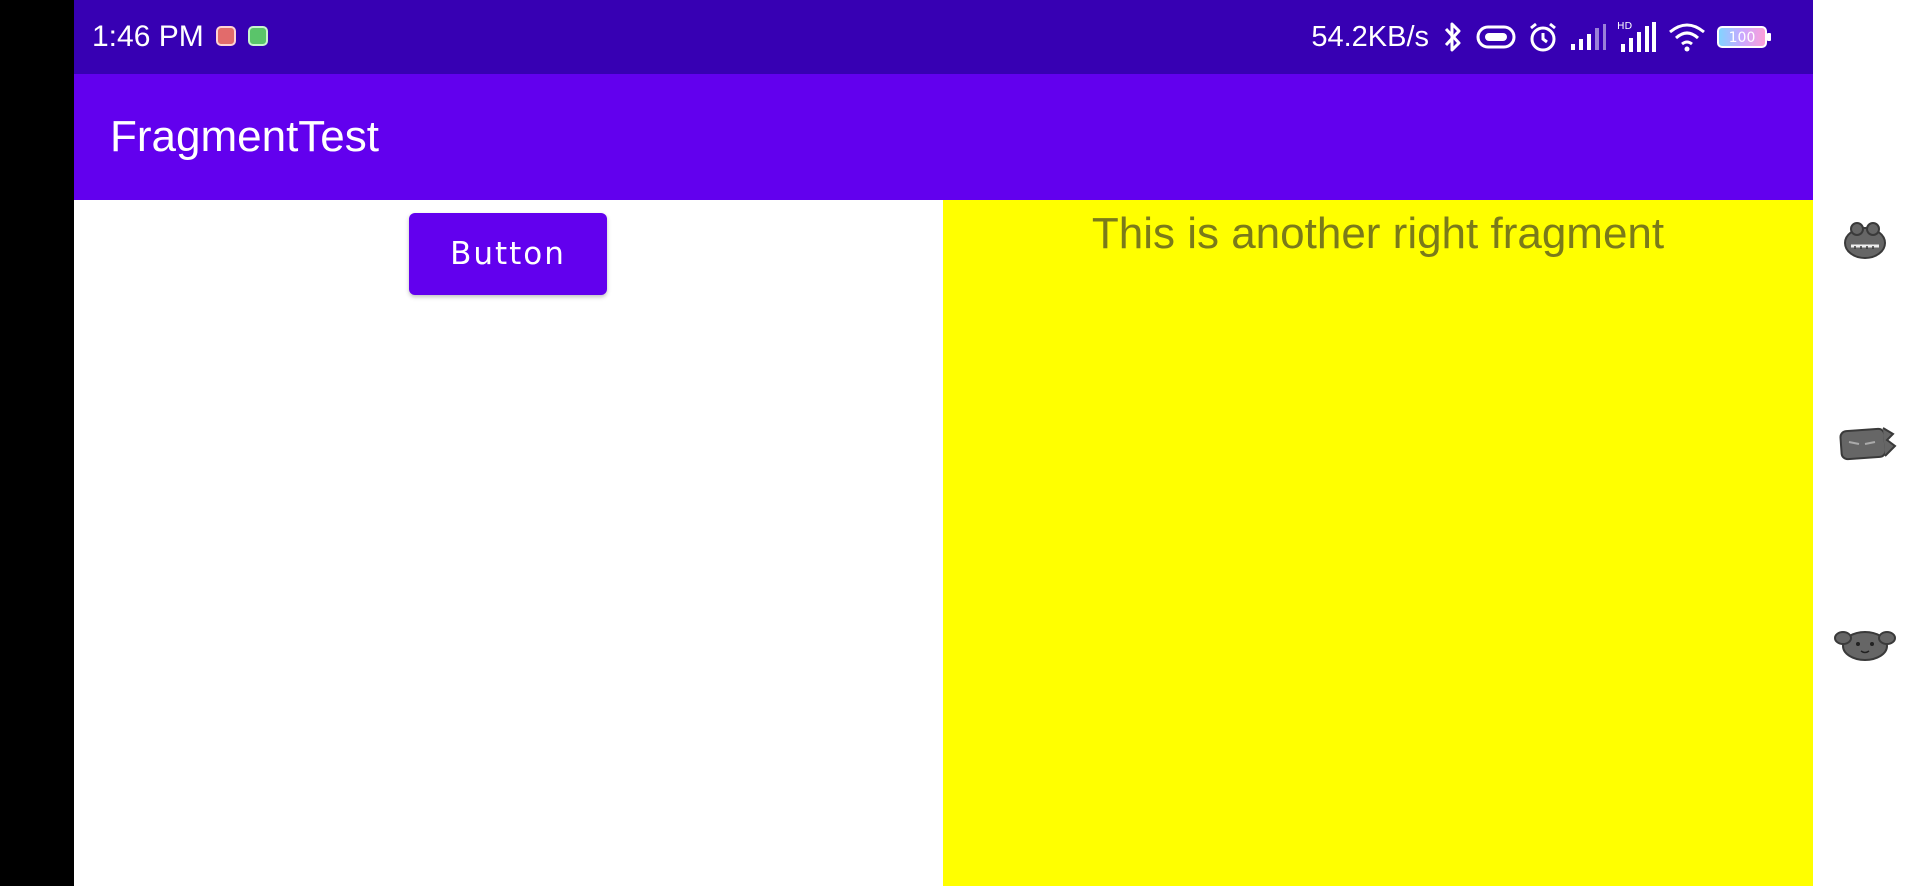  What do you see at coordinates (37, 443) in the screenshot?
I see `left-gutter` at bounding box center [37, 443].